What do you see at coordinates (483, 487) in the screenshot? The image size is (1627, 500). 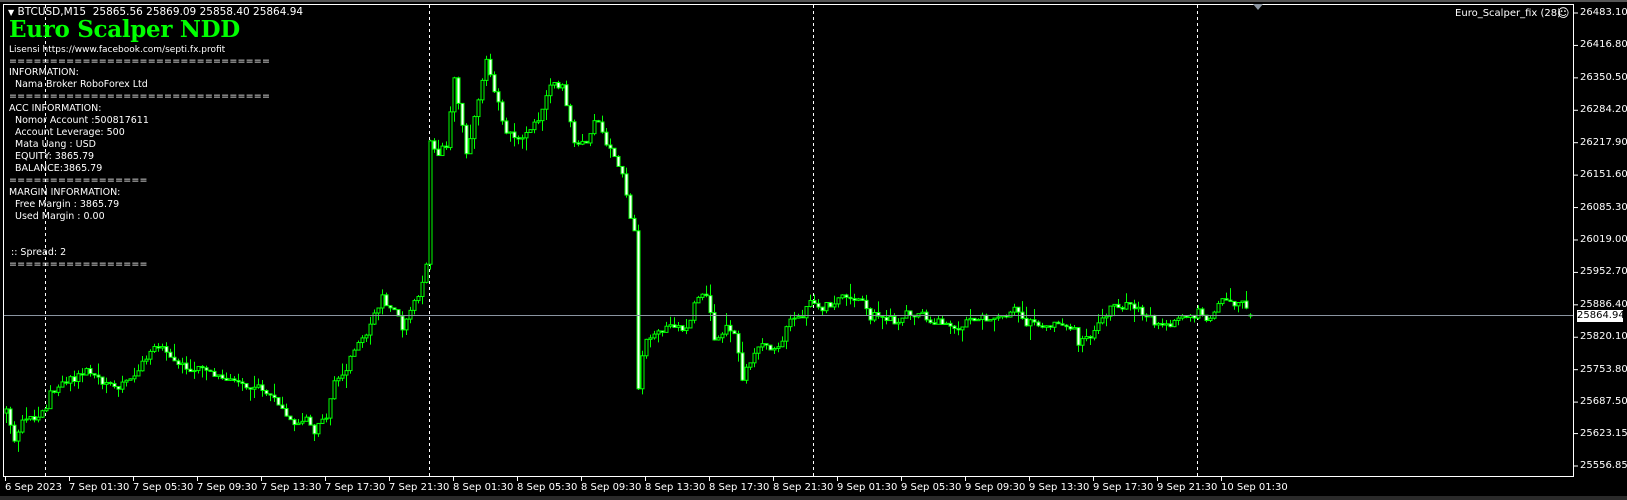 I see `time-tick-label: 8 Sep 01:30` at bounding box center [483, 487].